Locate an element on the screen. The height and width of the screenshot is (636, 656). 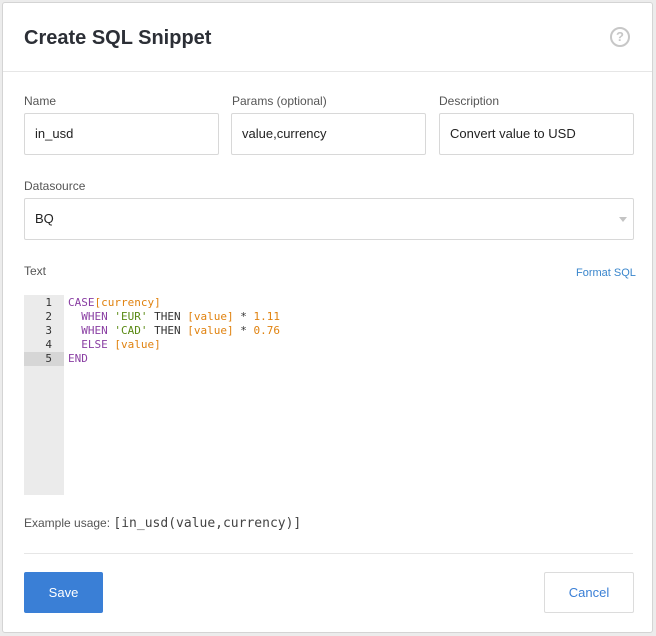
params-input: value,currency is located at coordinates (328, 134).